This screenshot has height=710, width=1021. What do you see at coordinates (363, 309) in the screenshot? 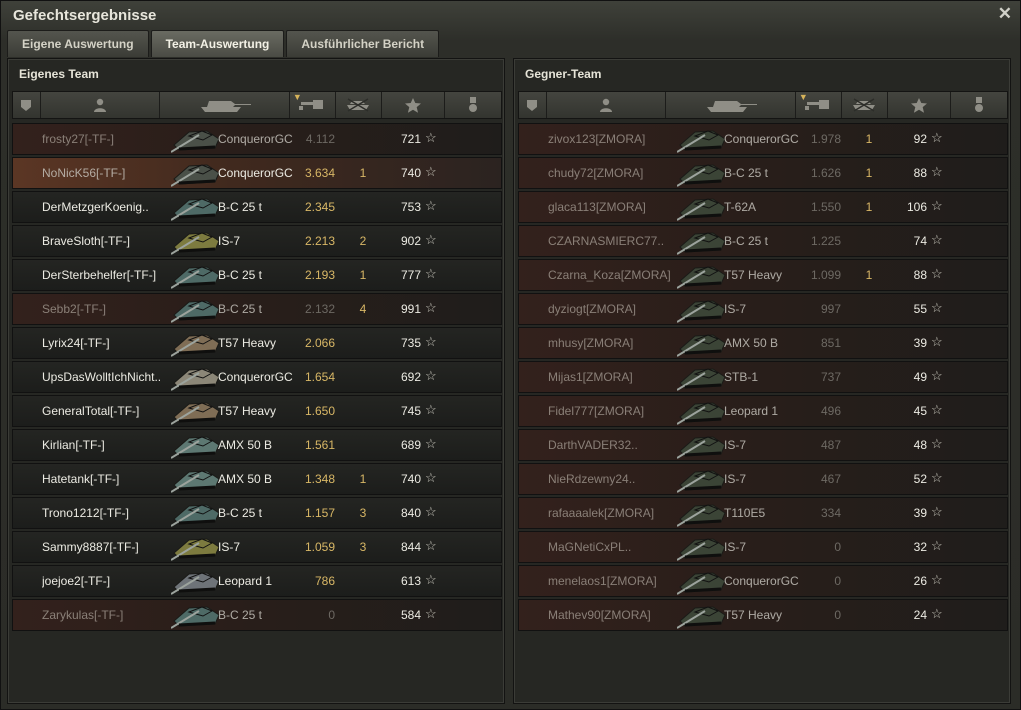
I see `kills-value: 4` at bounding box center [363, 309].